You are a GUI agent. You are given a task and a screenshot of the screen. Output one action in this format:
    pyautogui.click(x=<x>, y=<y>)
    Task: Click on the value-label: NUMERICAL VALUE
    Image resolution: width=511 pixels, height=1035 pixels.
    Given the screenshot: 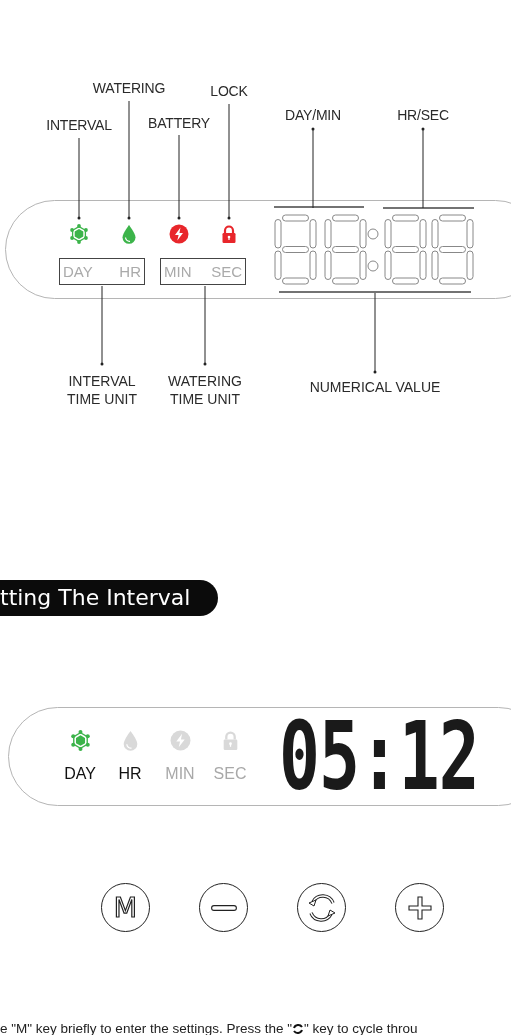 What is the action you would take?
    pyautogui.click(x=375, y=387)
    